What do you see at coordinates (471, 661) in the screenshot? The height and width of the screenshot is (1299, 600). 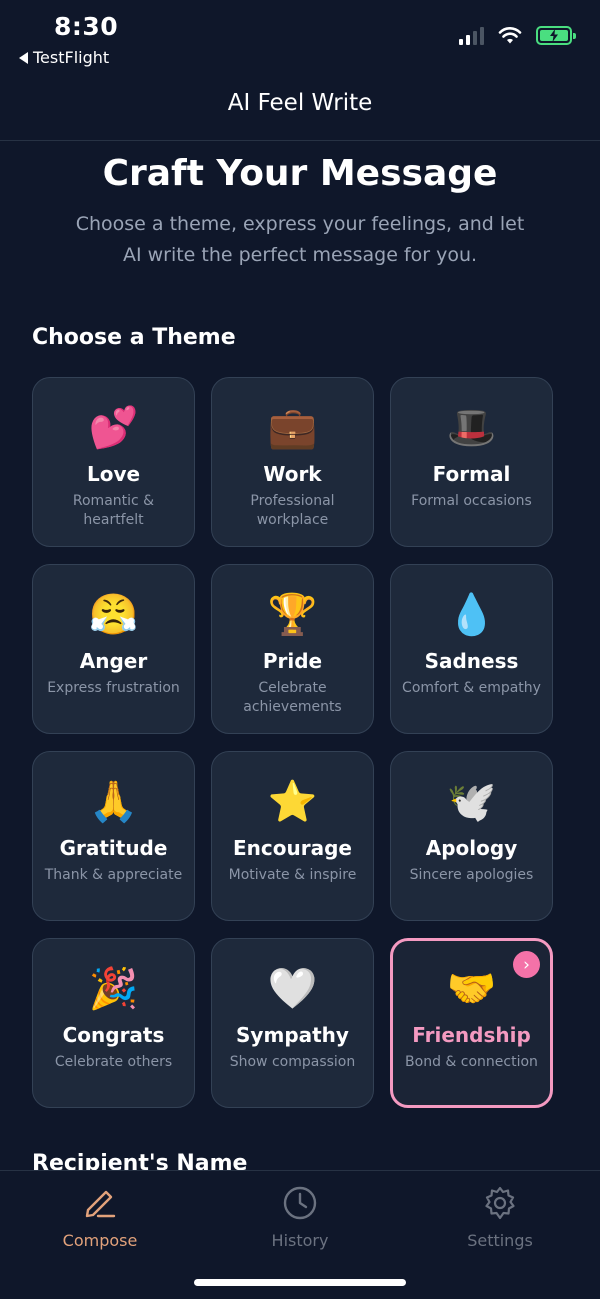 I see `theme-name: Sadness` at bounding box center [471, 661].